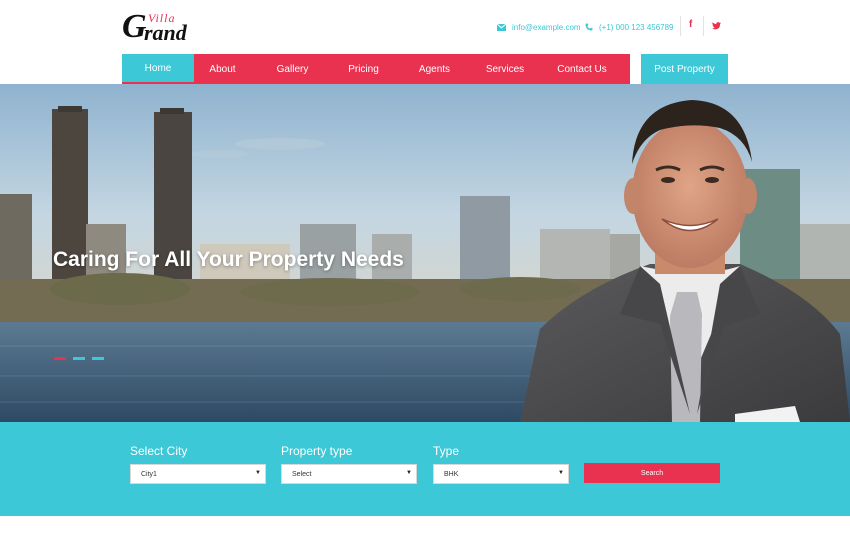 The width and height of the screenshot is (850, 540). Describe the element at coordinates (446, 451) in the screenshot. I see `bhk-type-label: Type` at that location.